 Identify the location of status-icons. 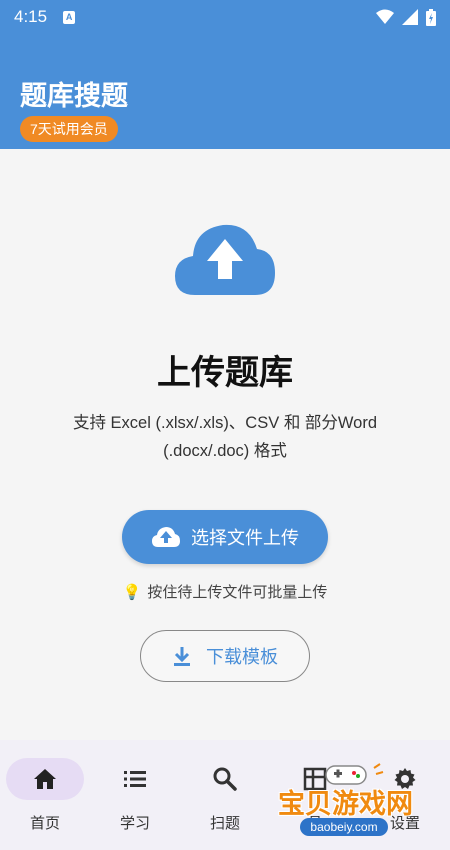
(406, 17).